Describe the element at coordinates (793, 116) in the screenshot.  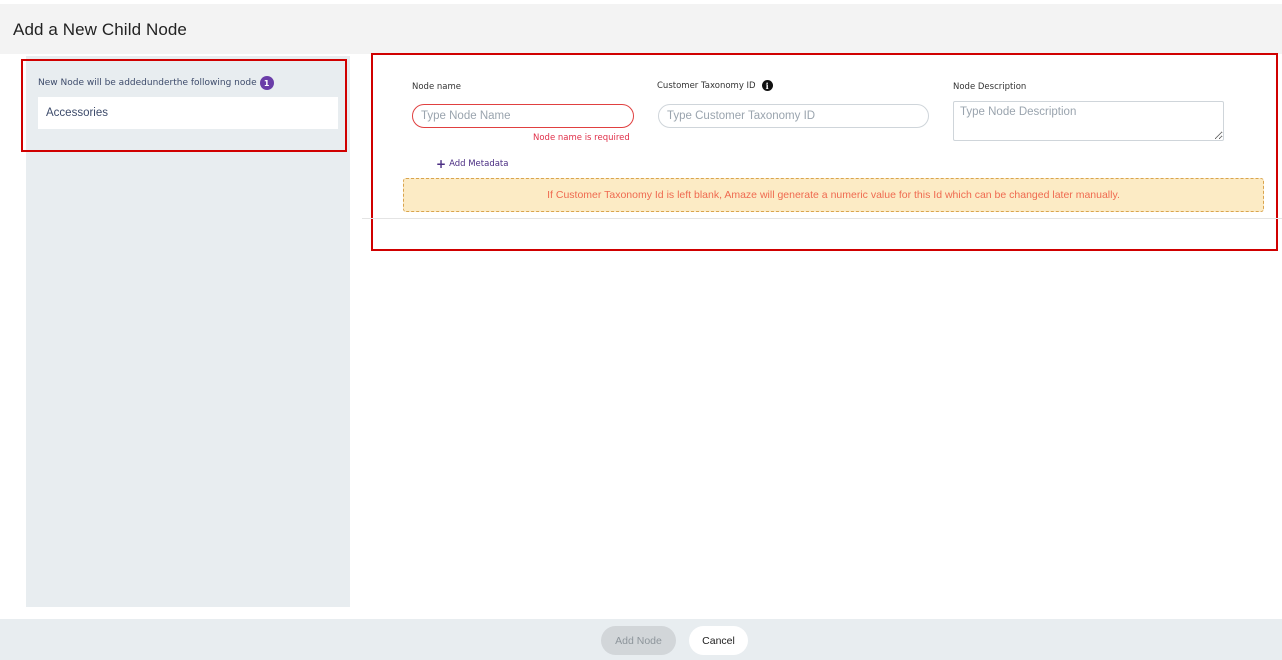
I see `taxonomy-id-input` at that location.